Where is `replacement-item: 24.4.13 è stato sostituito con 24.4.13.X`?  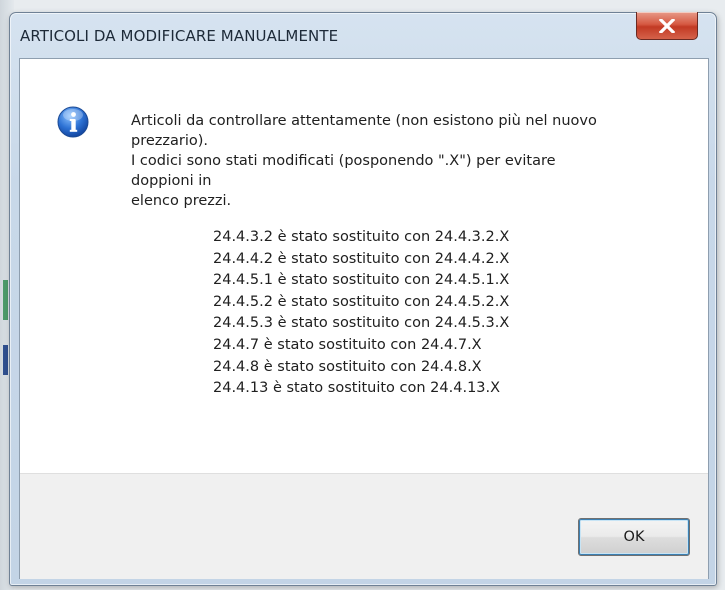 replacement-item: 24.4.13 è stato sostituito con 24.4.13.X is located at coordinates (357, 388).